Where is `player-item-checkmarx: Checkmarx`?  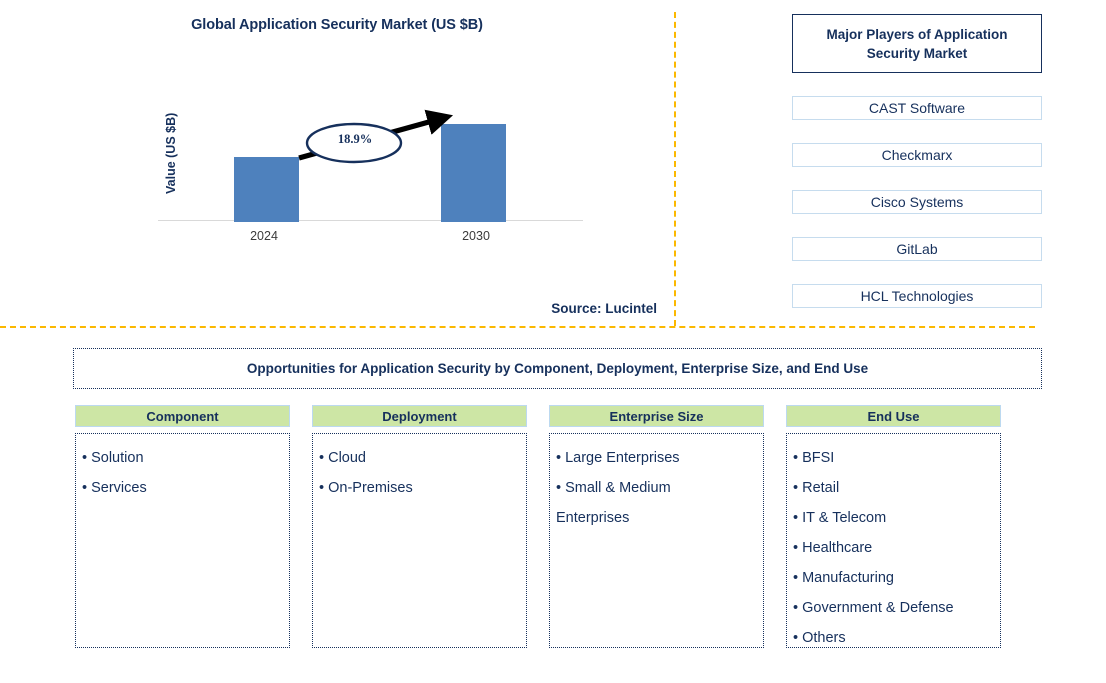 player-item-checkmarx: Checkmarx is located at coordinates (917, 155).